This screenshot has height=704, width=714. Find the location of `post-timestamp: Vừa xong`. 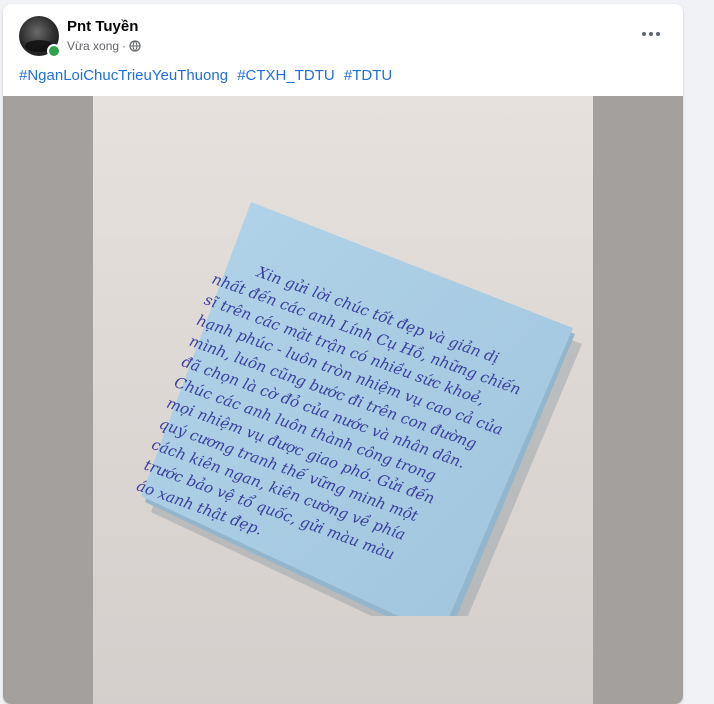

post-timestamp: Vừa xong is located at coordinates (93, 46).